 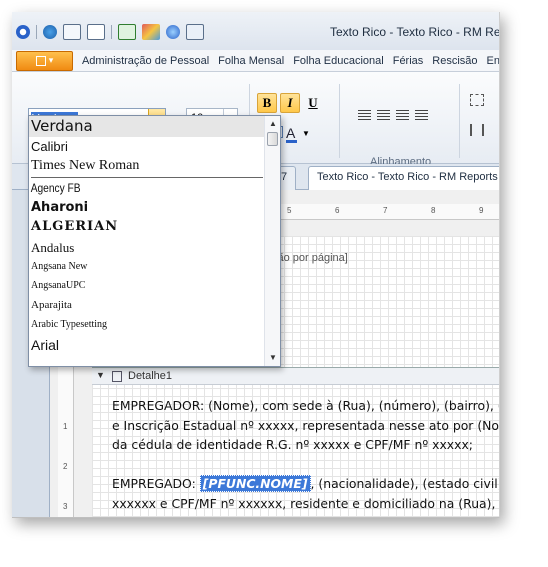 What do you see at coordinates (267, 103) in the screenshot?
I see `bold-button: B` at bounding box center [267, 103].